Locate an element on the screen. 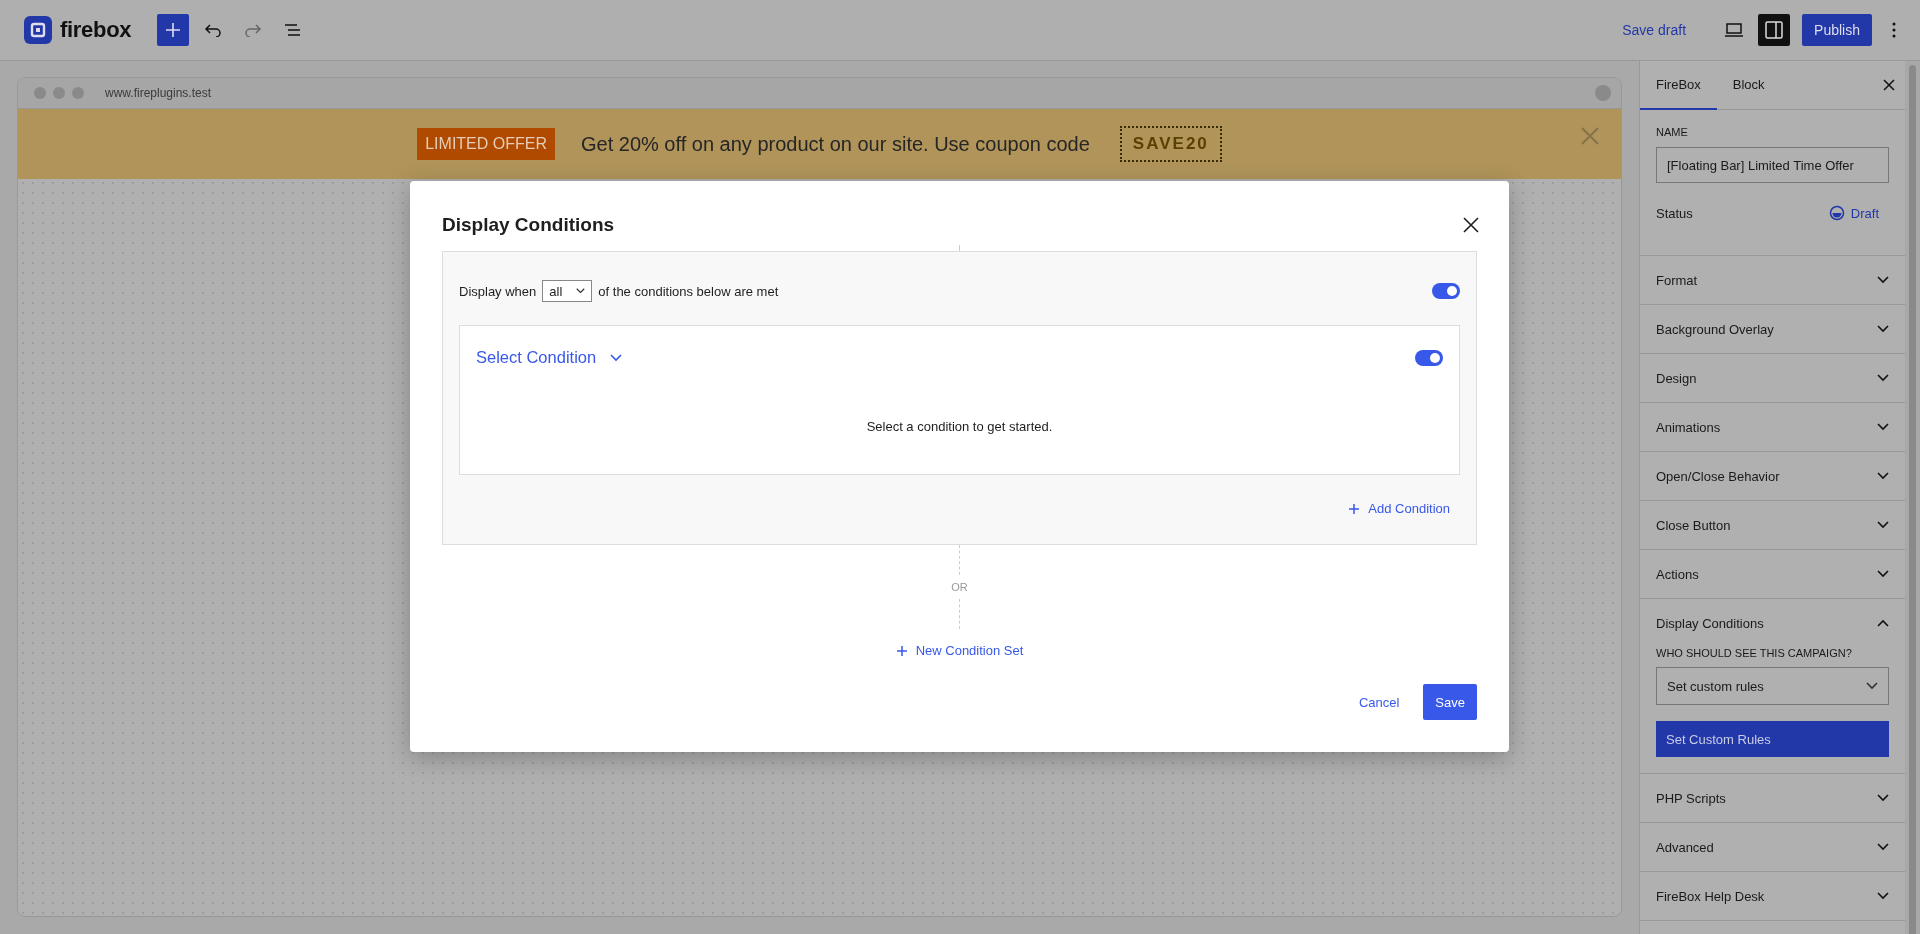 The width and height of the screenshot is (1920, 934). offer-badge: LIMITED OFFER is located at coordinates (486, 144).